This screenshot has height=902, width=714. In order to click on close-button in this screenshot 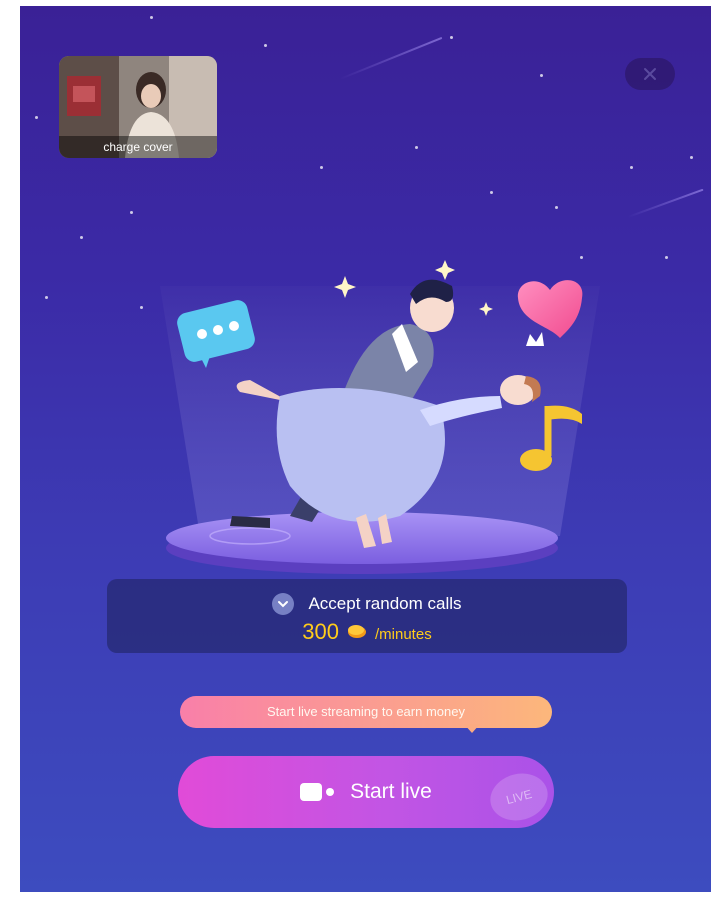, I will do `click(650, 74)`.